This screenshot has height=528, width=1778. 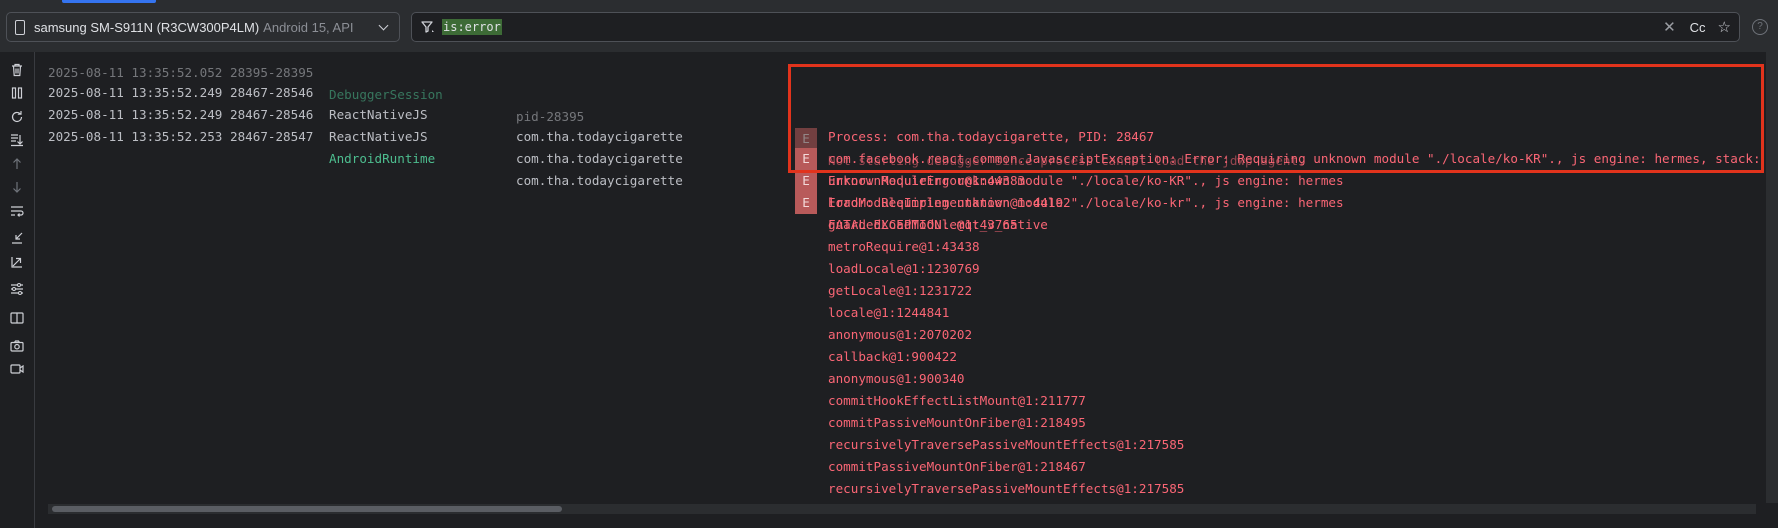 I want to click on highlight-annotation, so click(x=1276, y=118).